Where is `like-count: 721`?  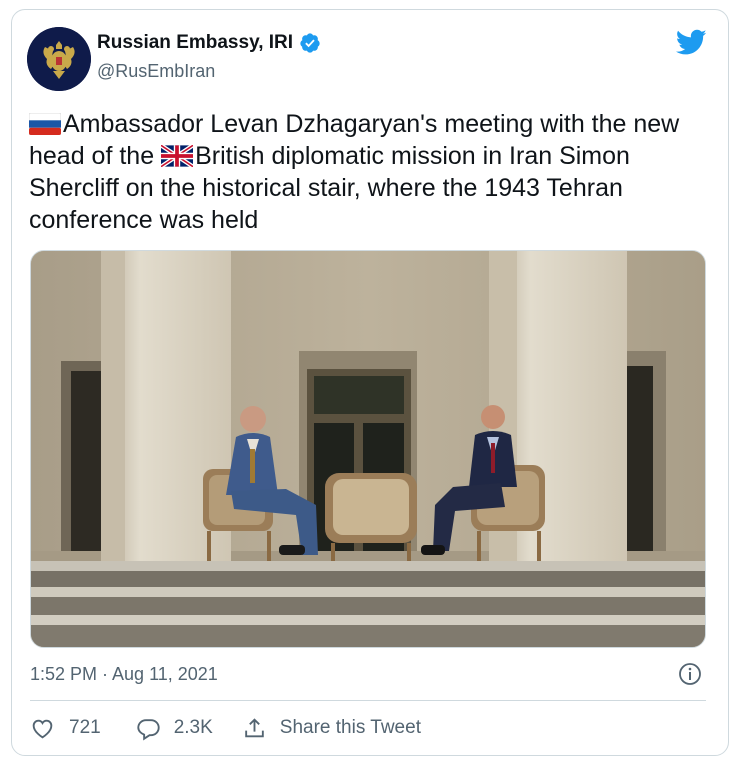 like-count: 721 is located at coordinates (85, 727).